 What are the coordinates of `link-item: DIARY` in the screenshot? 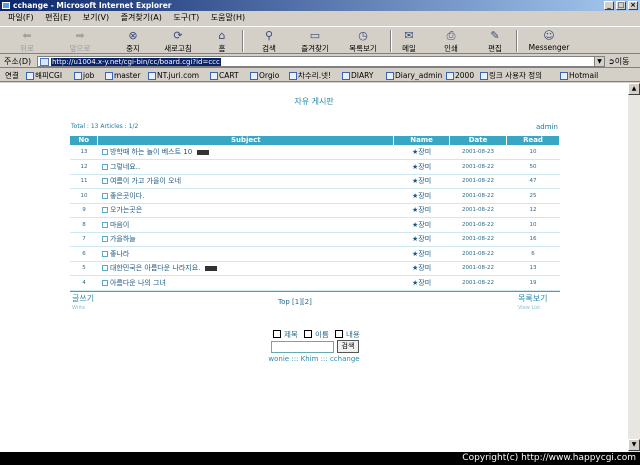 It's located at (357, 75).